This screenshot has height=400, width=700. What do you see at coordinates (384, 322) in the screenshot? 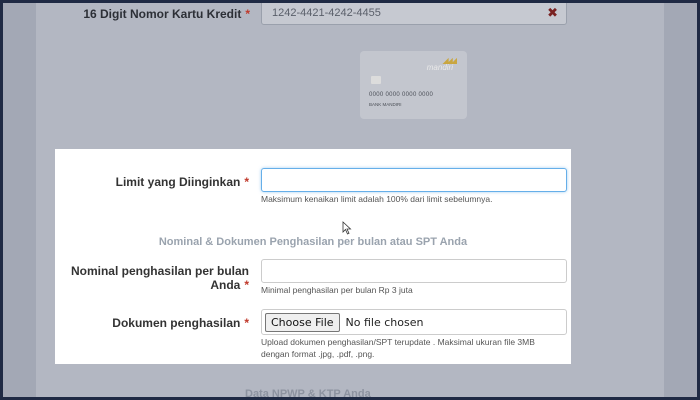
I see `file-status-text: No file chosen` at bounding box center [384, 322].